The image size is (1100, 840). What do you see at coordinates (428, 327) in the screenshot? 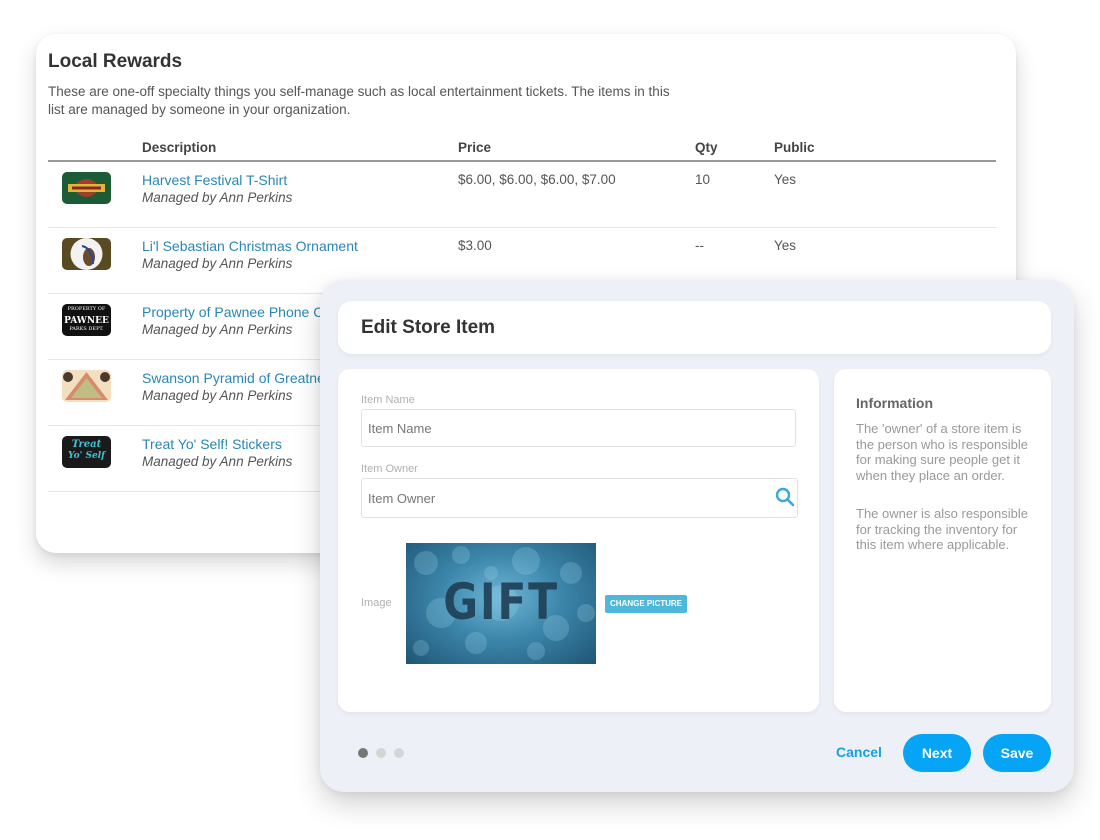
I see `modal-title: Edit Store Item` at bounding box center [428, 327].